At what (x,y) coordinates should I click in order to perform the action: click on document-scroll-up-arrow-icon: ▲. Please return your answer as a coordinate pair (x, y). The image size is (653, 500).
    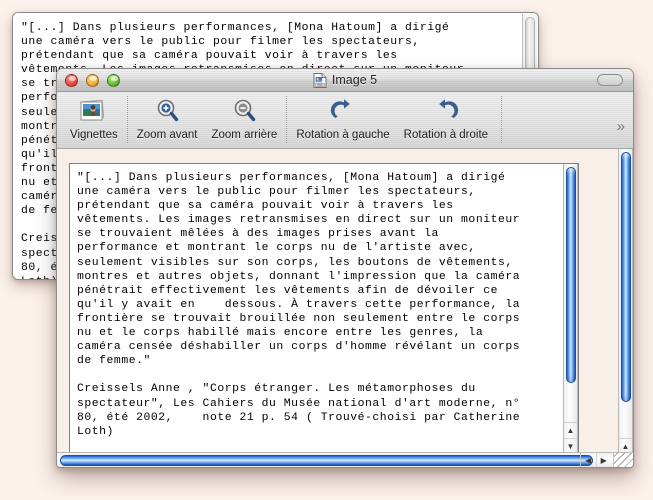
    Looking at the image, I should click on (570, 430).